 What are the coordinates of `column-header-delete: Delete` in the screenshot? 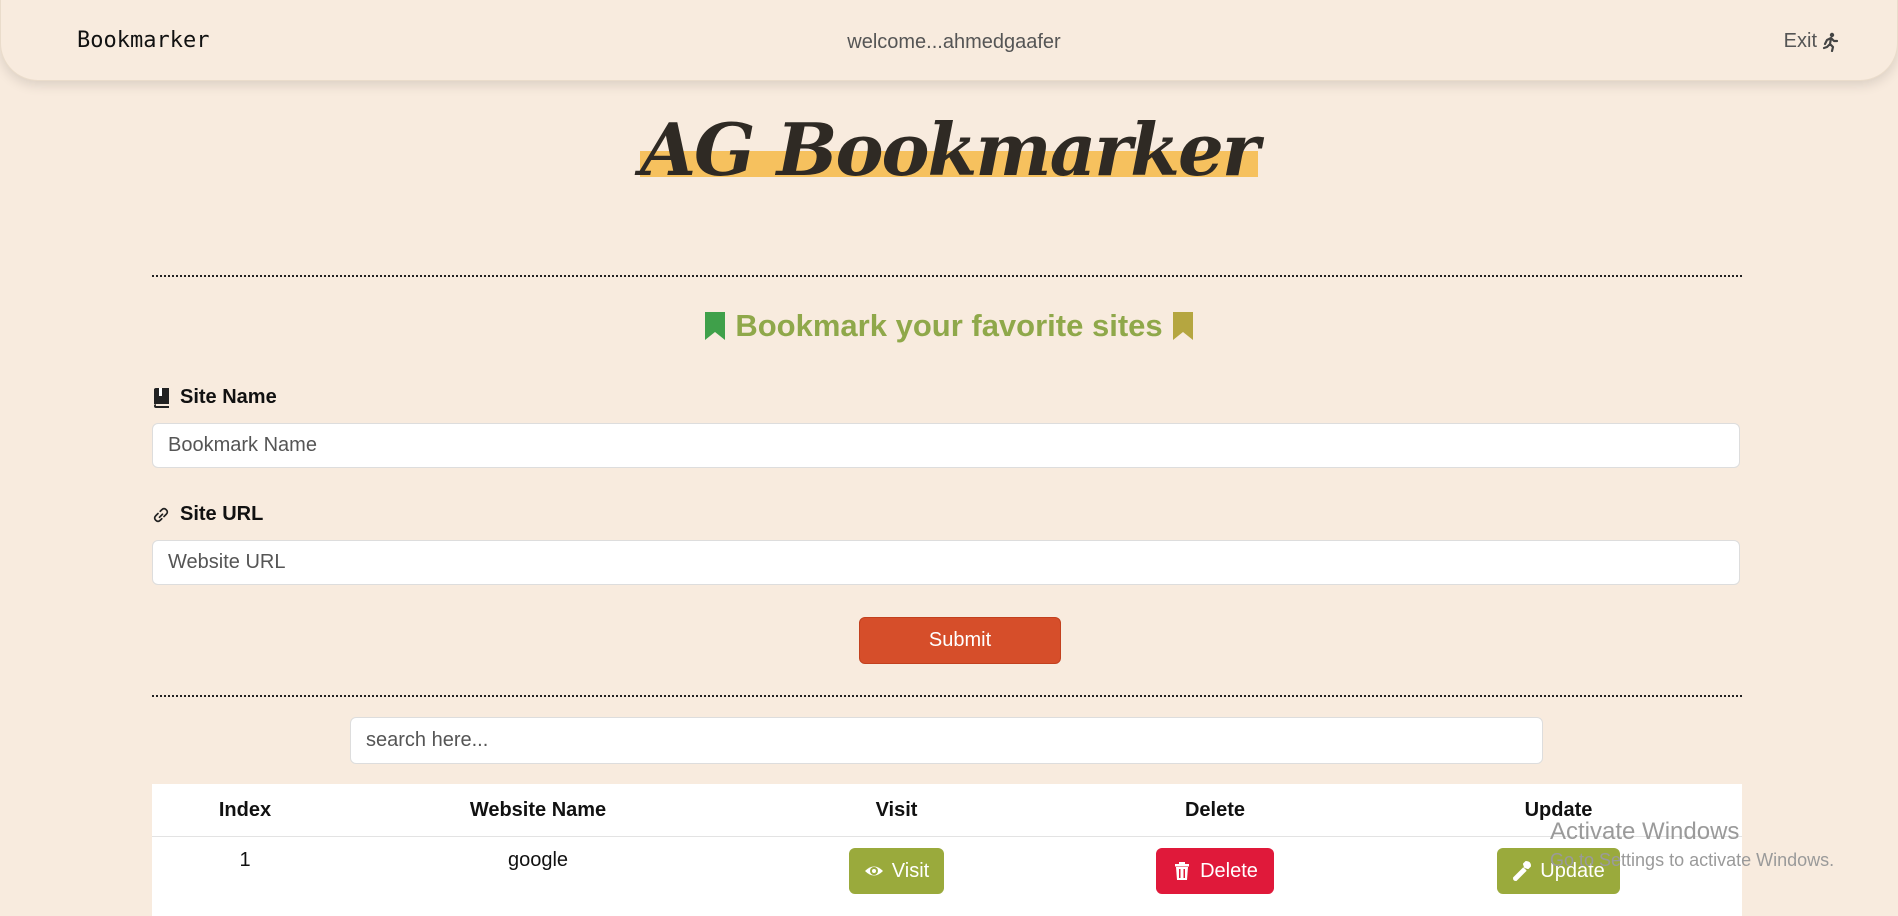 It's located at (1215, 810).